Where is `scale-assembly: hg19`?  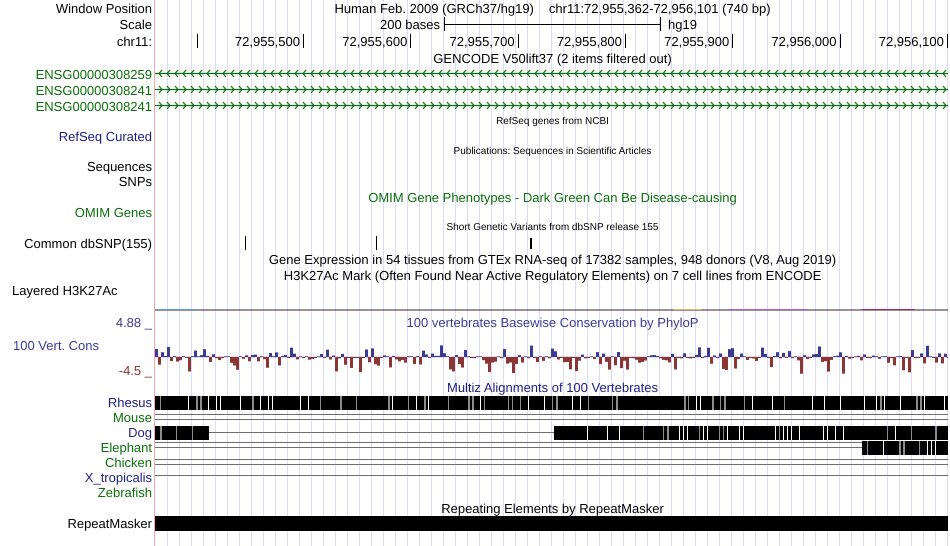 scale-assembly: hg19 is located at coordinates (682, 24).